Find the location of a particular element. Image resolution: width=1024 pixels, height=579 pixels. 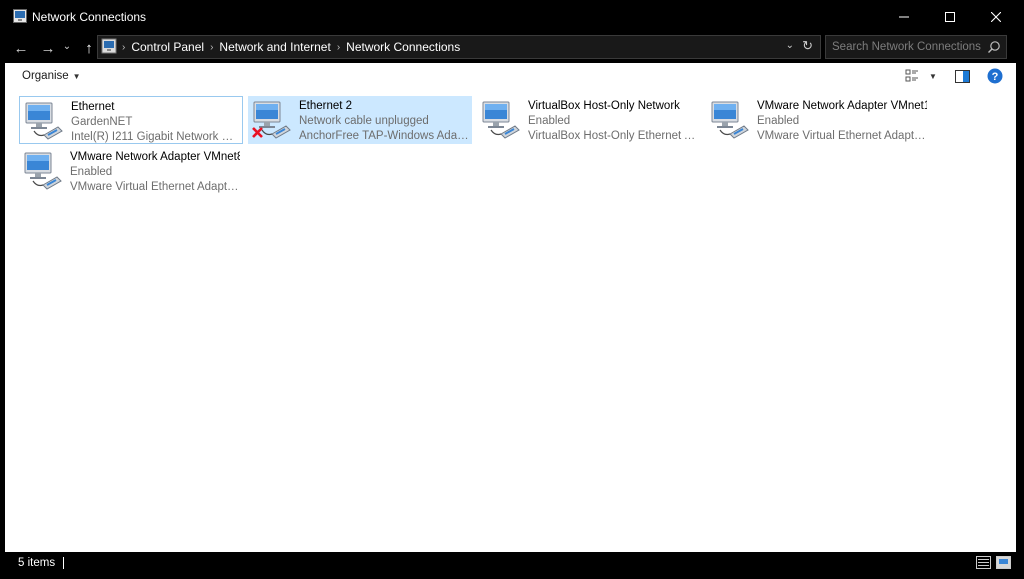

preview-pane-button is located at coordinates (962, 76).